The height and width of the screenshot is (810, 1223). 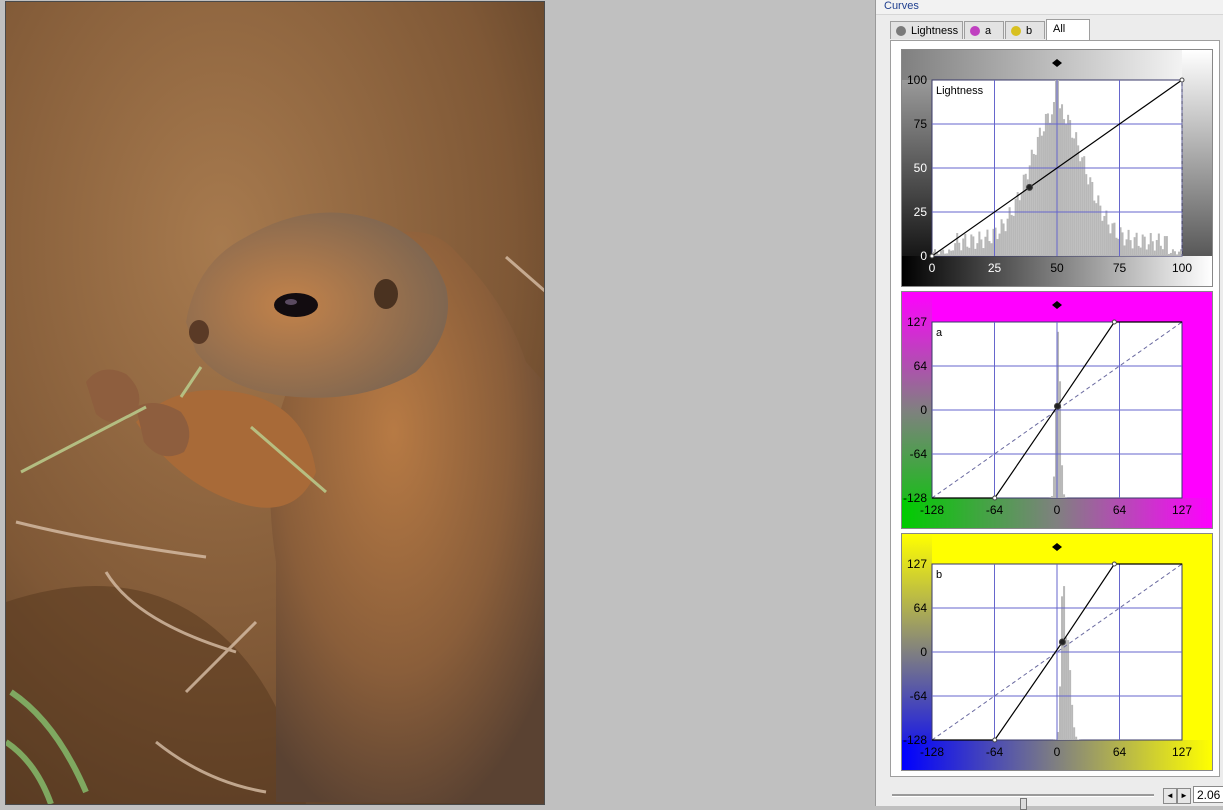 What do you see at coordinates (1068, 30) in the screenshot?
I see `tab-all: All` at bounding box center [1068, 30].